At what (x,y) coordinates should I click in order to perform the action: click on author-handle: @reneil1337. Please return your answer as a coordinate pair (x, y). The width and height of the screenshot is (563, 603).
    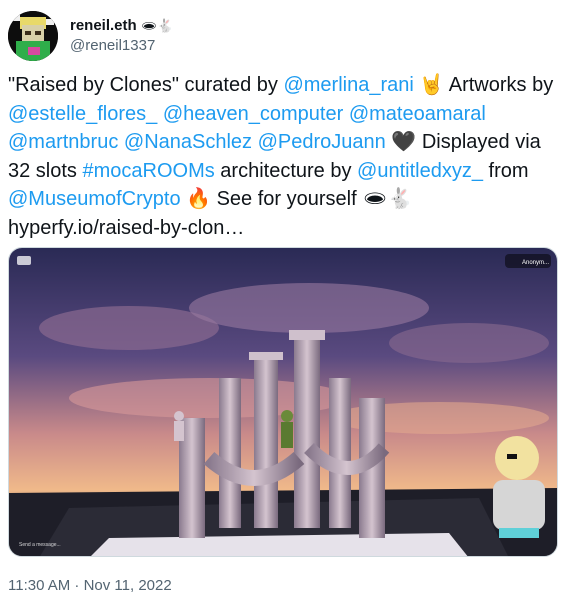
    Looking at the image, I should click on (121, 46).